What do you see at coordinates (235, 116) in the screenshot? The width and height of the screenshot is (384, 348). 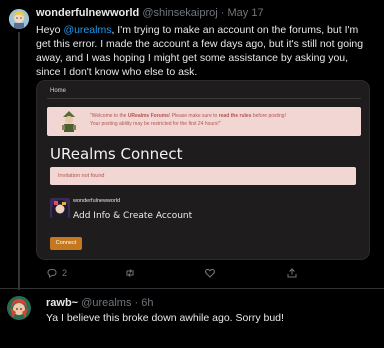 I see `rules-link: read the rules` at bounding box center [235, 116].